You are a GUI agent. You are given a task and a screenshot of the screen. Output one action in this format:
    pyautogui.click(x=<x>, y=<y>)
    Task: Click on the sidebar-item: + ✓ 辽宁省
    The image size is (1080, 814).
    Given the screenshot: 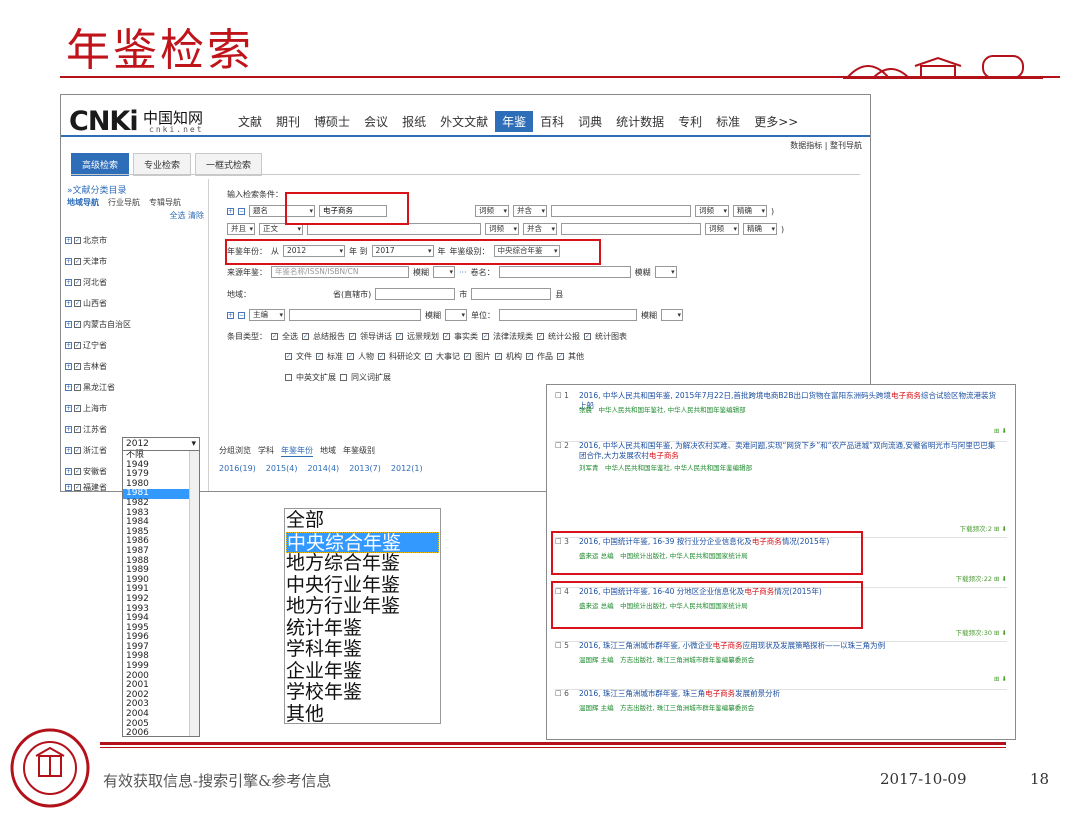 What is the action you would take?
    pyautogui.click(x=86, y=345)
    